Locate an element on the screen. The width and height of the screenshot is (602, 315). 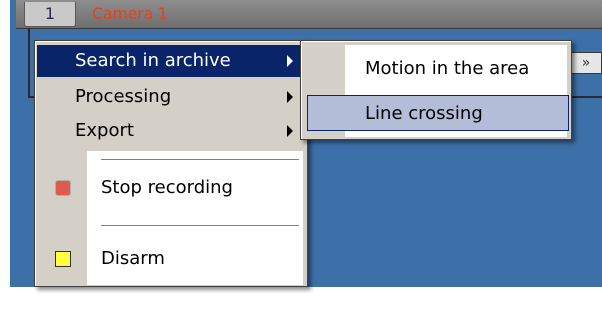
disarm-icon is located at coordinates (63, 259).